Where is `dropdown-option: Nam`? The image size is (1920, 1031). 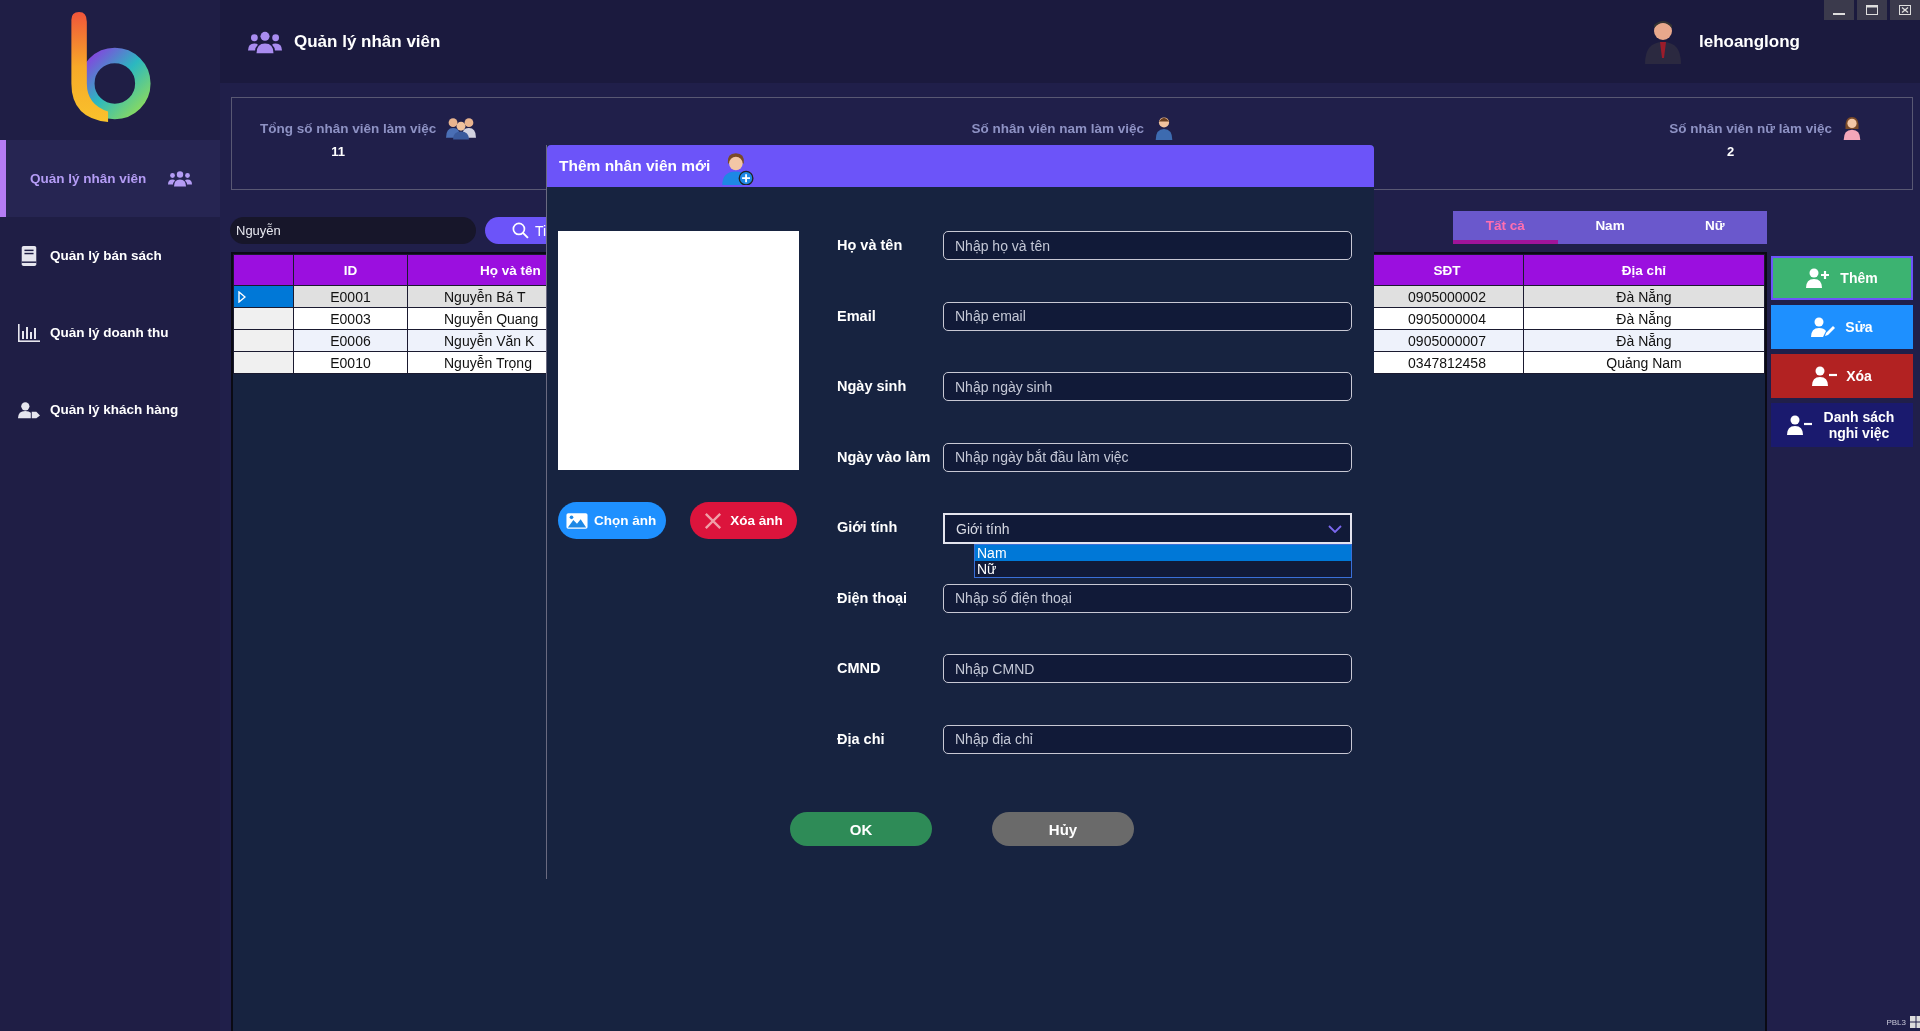 dropdown-option: Nam is located at coordinates (1163, 553).